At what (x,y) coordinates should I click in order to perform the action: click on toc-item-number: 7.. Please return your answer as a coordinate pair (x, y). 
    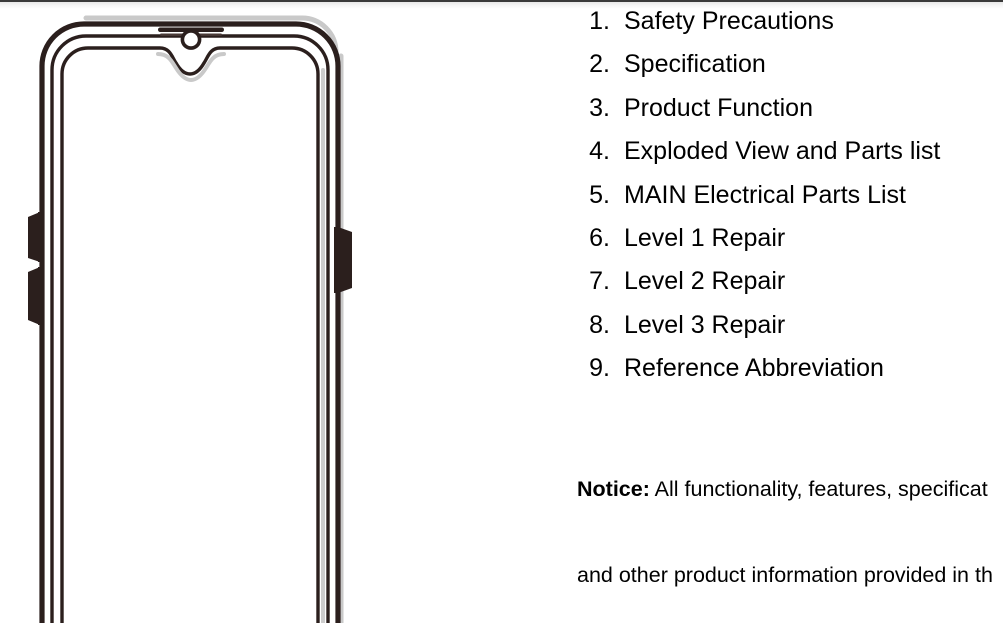
    Looking at the image, I should click on (599, 281).